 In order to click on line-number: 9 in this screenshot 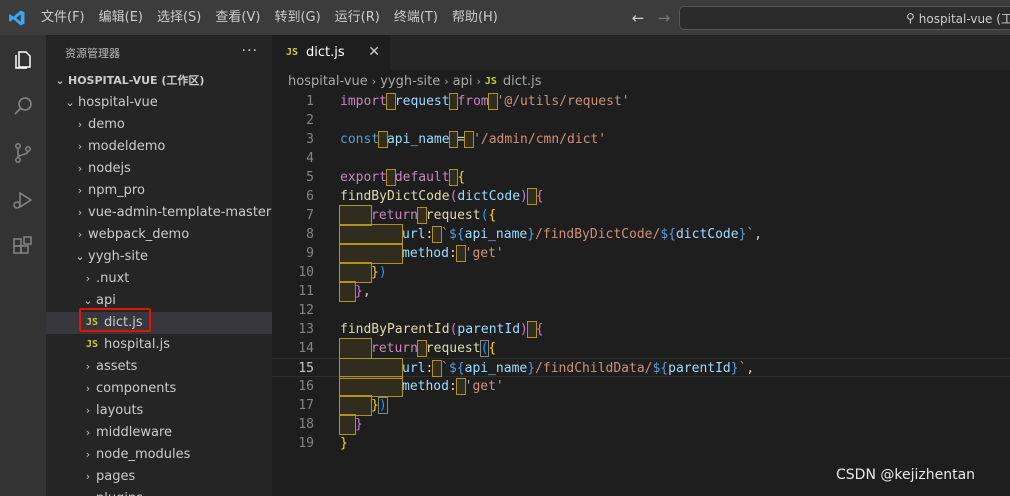, I will do `click(310, 253)`.